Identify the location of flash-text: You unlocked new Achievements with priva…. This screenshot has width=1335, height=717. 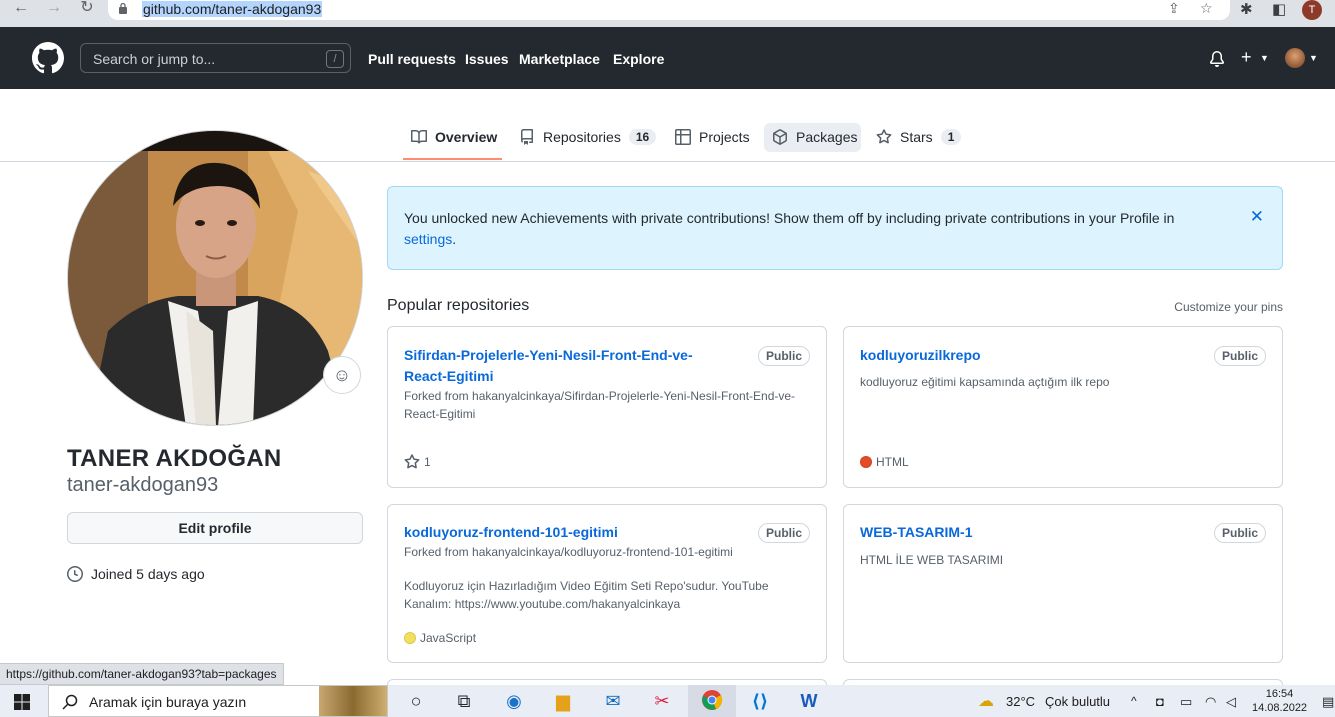
(789, 218).